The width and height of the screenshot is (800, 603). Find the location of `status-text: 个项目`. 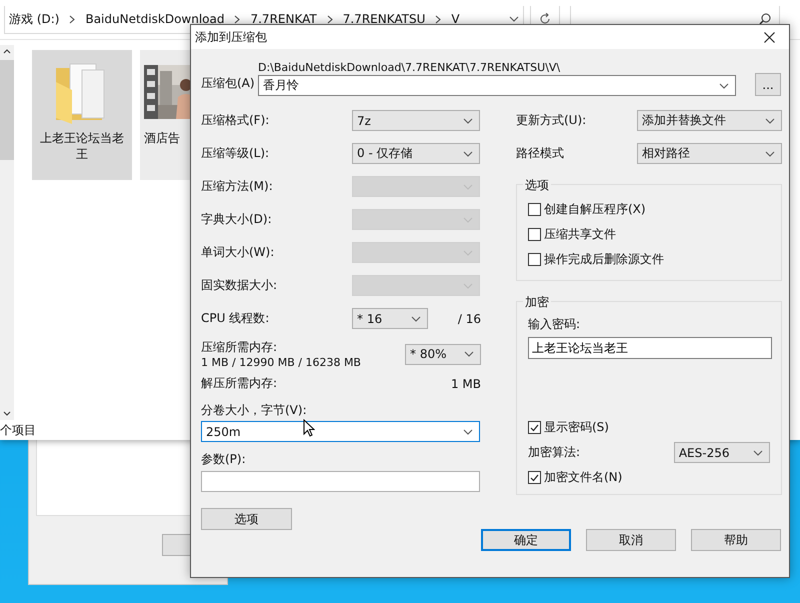

status-text: 个项目 is located at coordinates (18, 430).